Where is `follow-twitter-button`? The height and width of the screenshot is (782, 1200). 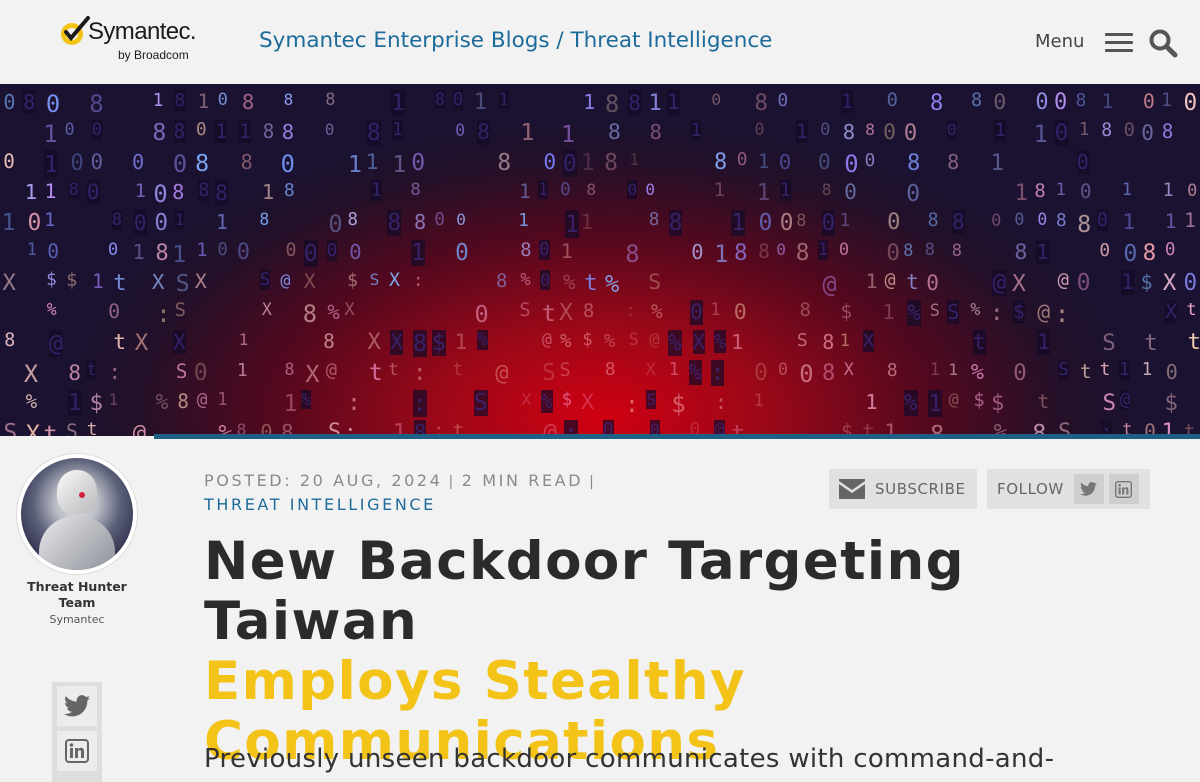
follow-twitter-button is located at coordinates (1088, 489).